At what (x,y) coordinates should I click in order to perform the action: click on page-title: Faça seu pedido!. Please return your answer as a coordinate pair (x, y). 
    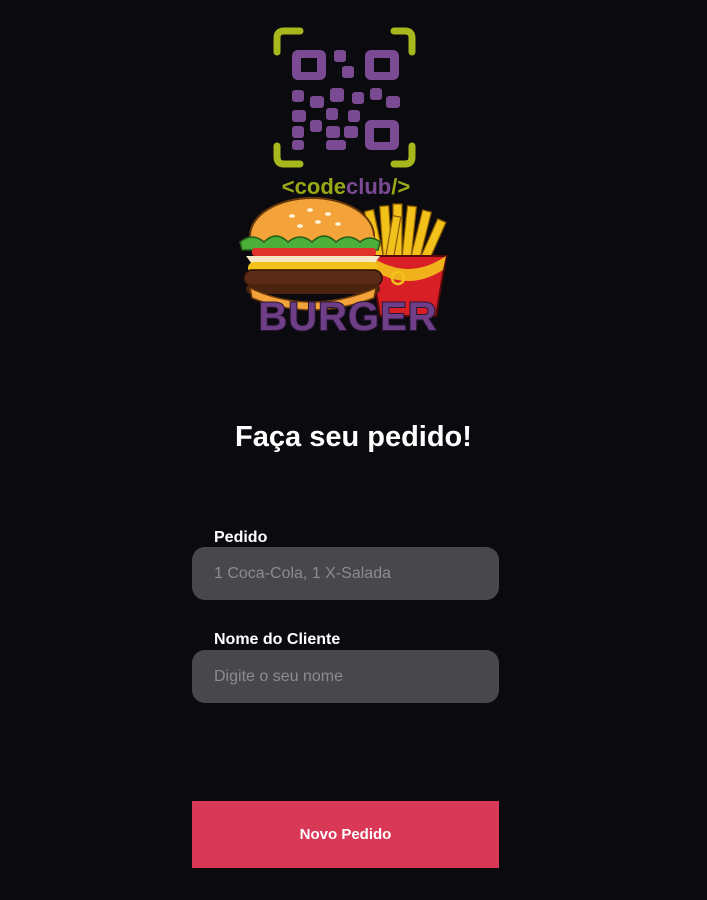
    Looking at the image, I should click on (353, 437).